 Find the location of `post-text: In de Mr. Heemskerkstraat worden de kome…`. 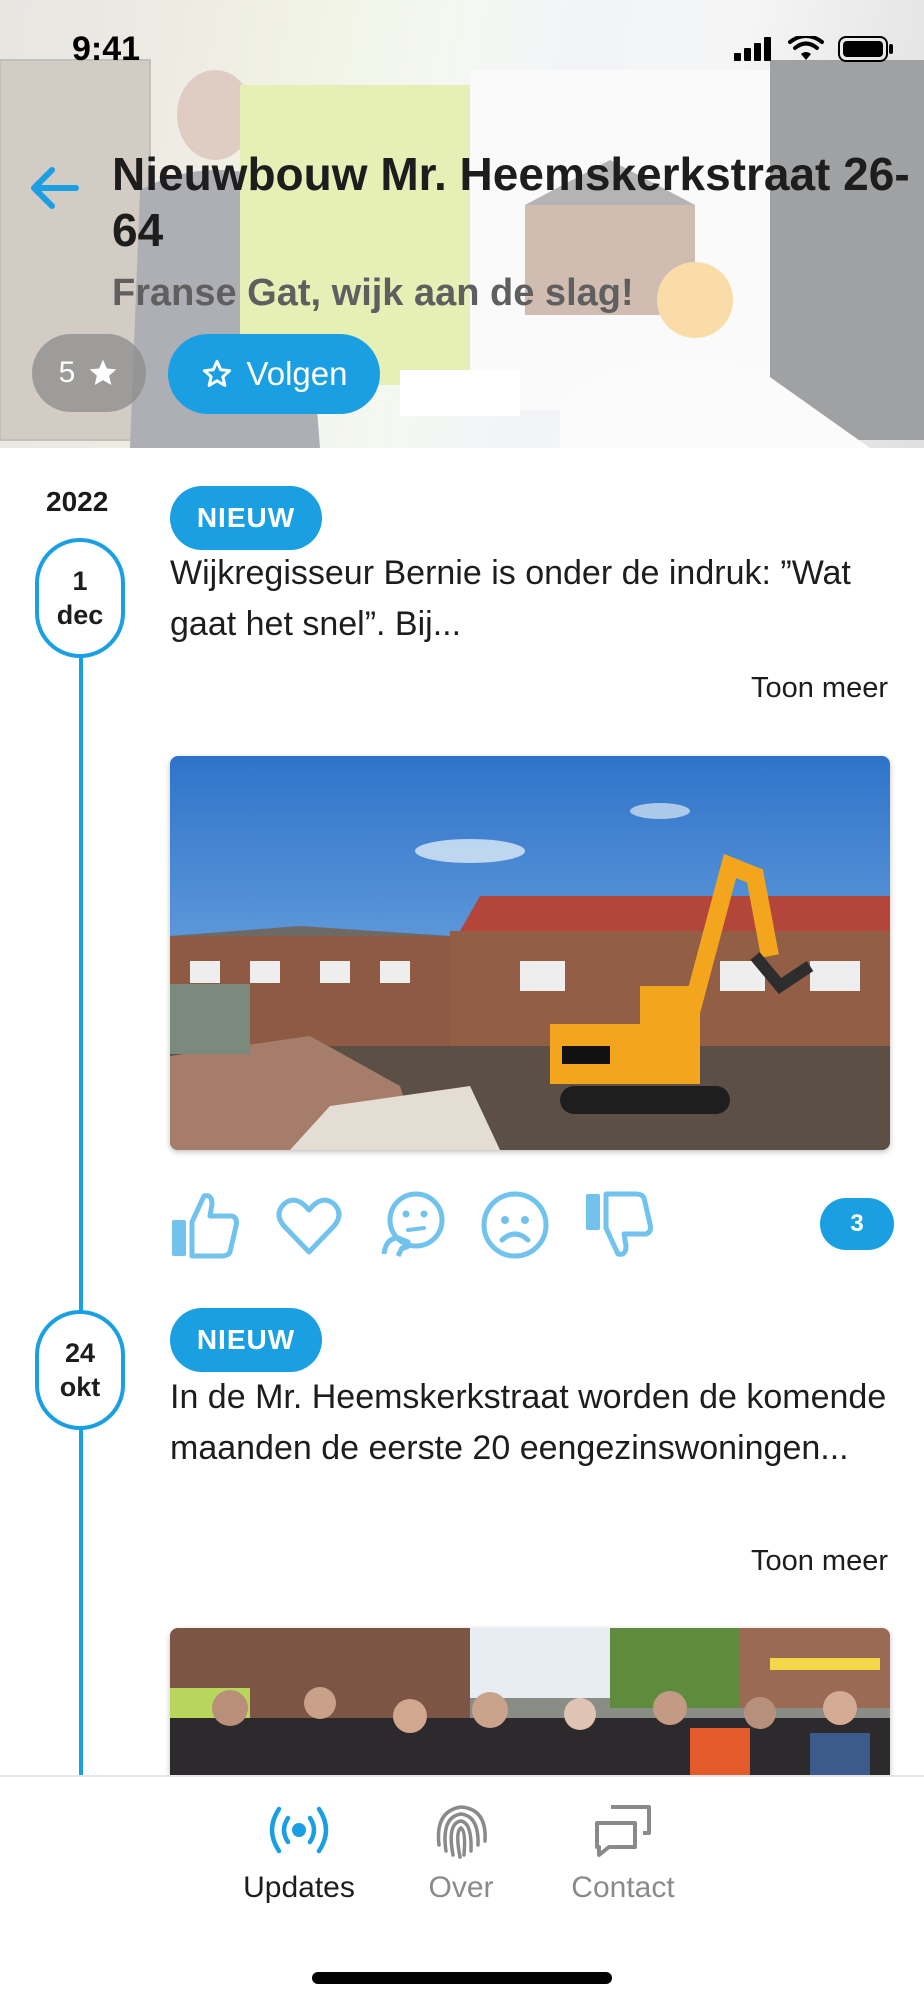

post-text: In de Mr. Heemskerkstraat worden de kome… is located at coordinates (530, 1423).